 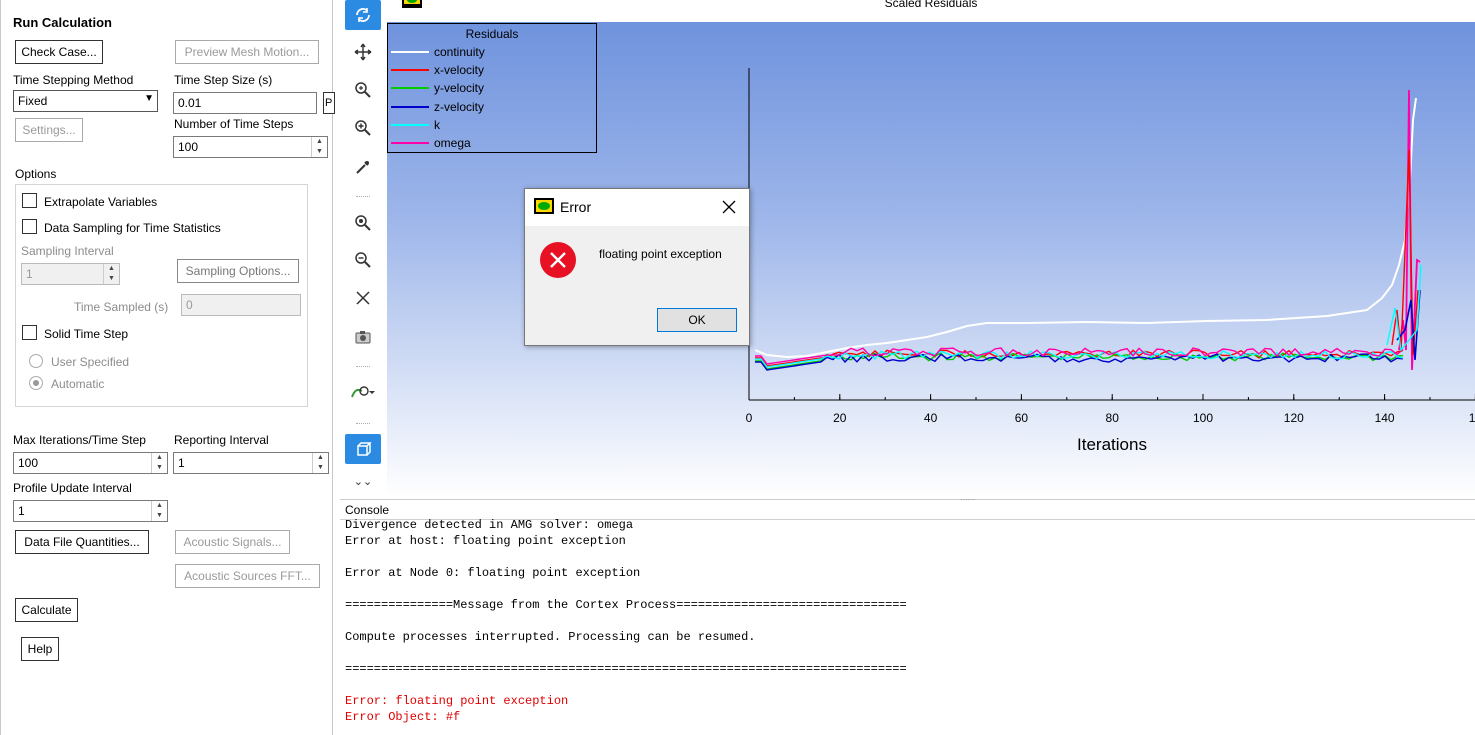 I want to click on console-title: Console, so click(x=907, y=510).